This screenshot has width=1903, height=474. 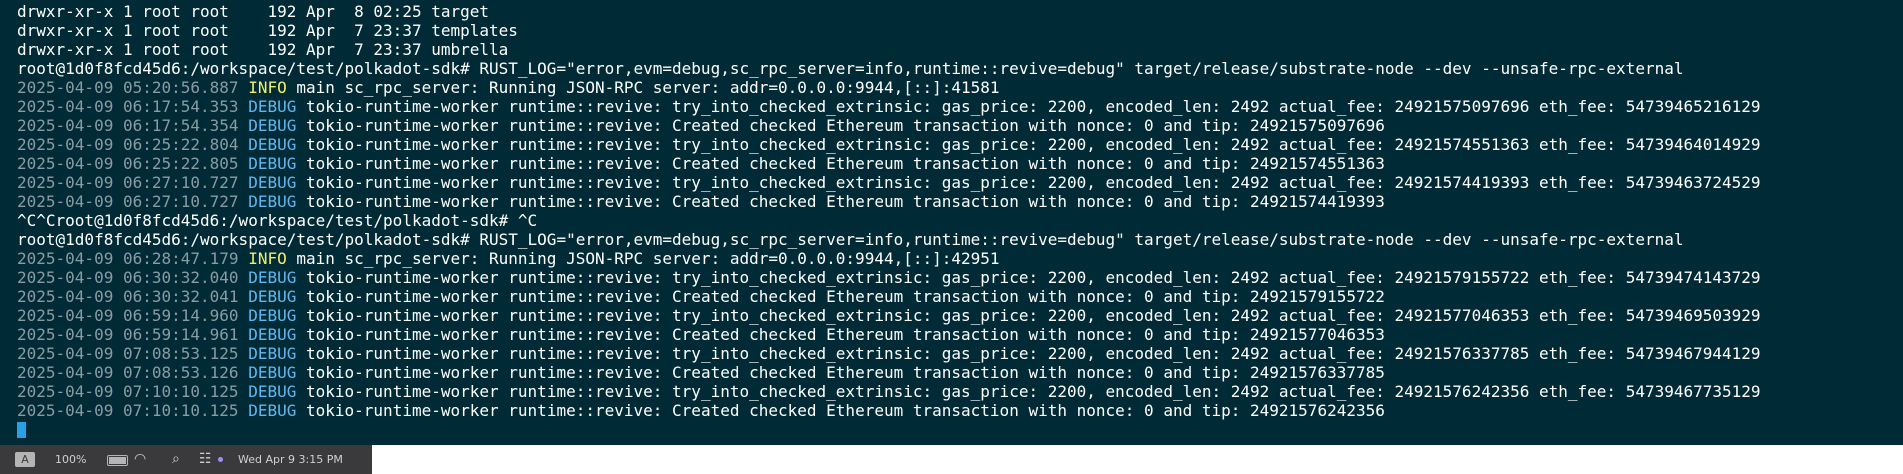 I want to click on siri-icon, so click(x=220, y=459).